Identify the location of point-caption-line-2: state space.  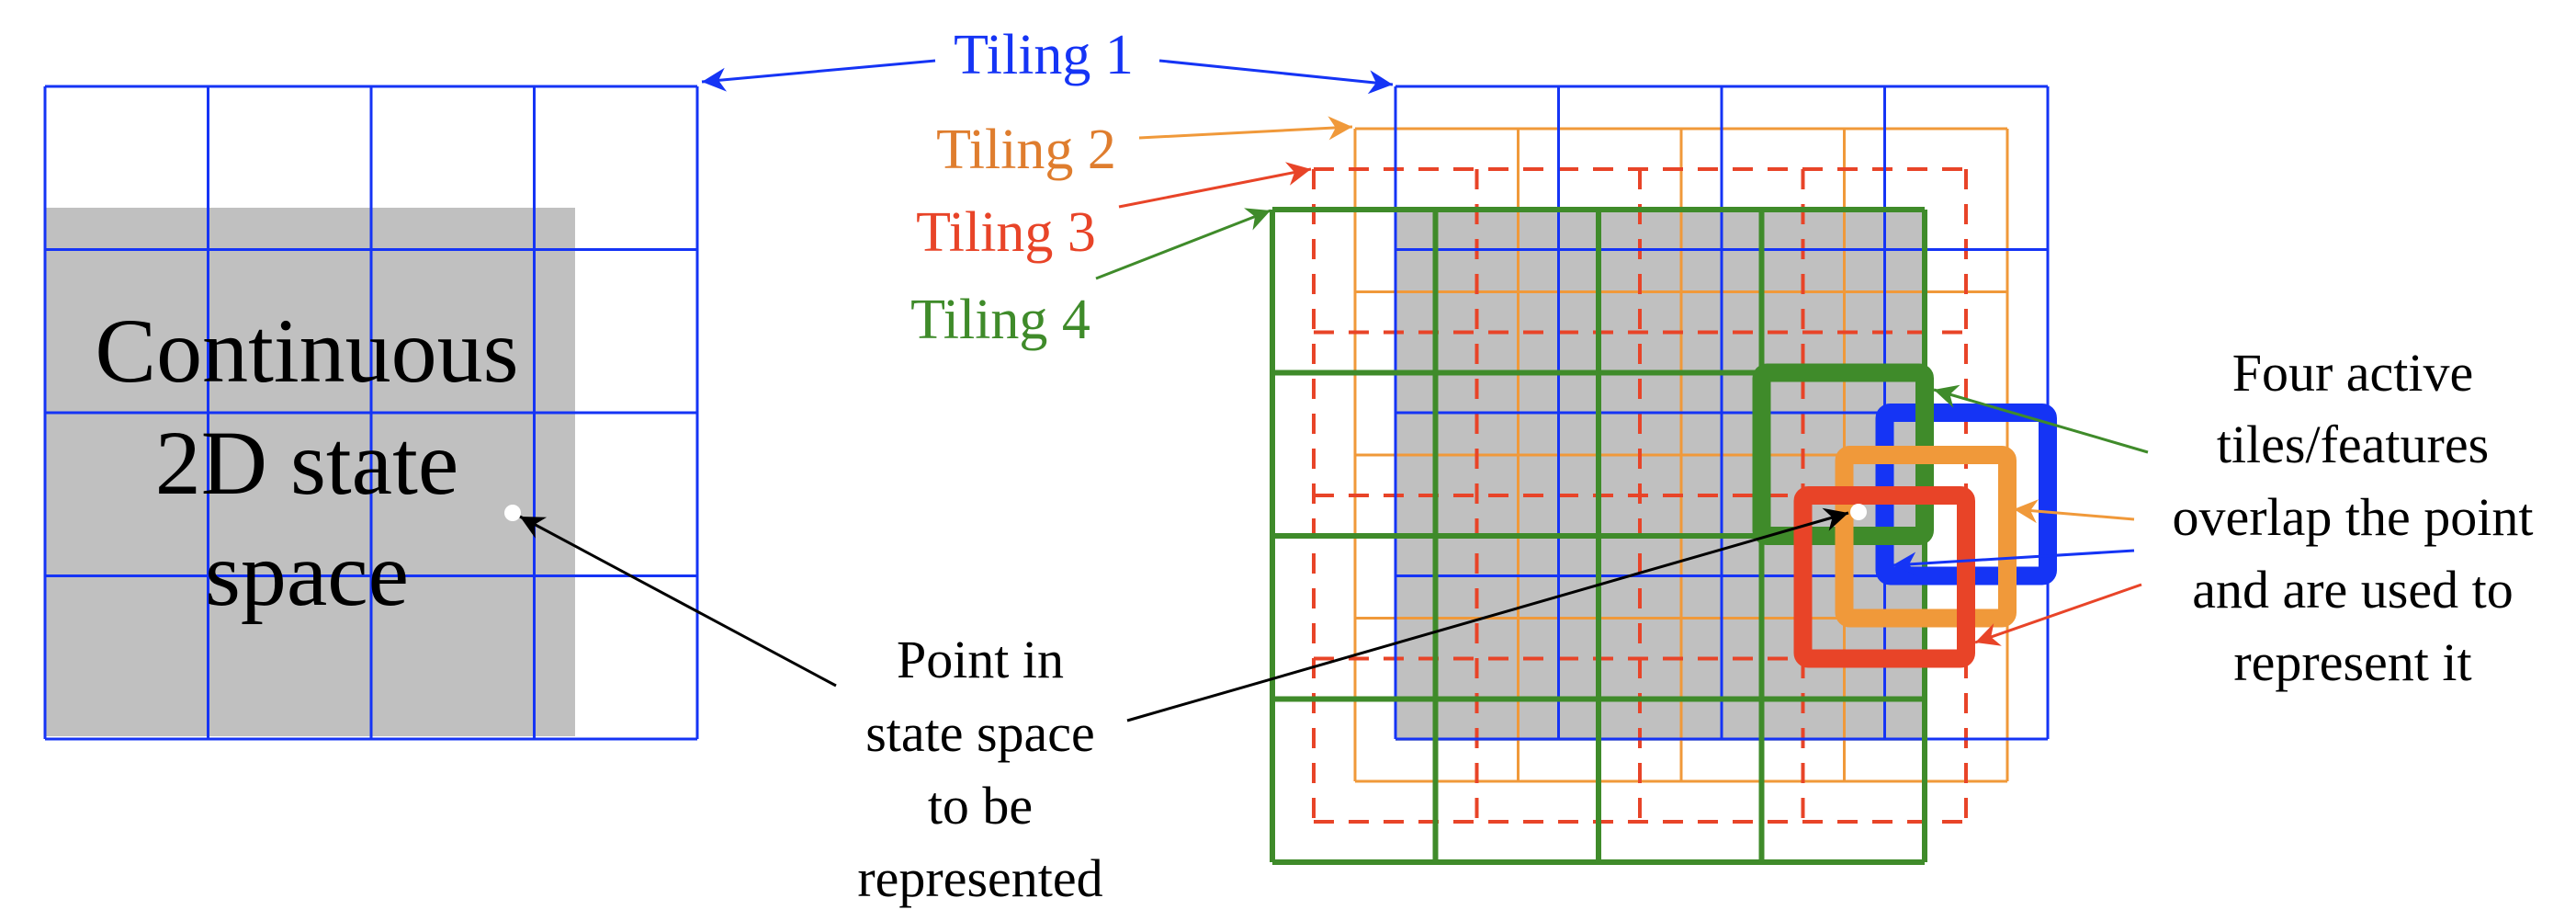
(980, 733).